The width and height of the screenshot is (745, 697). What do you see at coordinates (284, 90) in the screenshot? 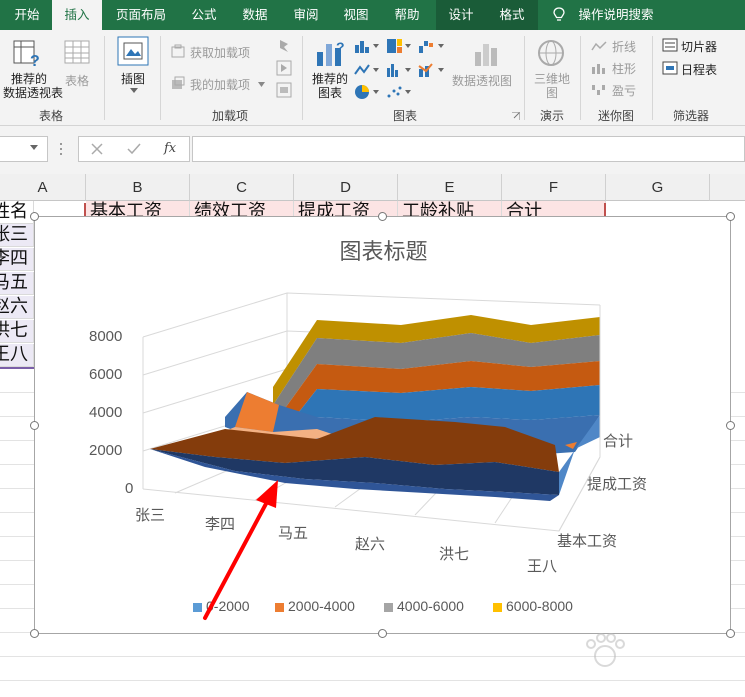
I see `visio-icon` at bounding box center [284, 90].